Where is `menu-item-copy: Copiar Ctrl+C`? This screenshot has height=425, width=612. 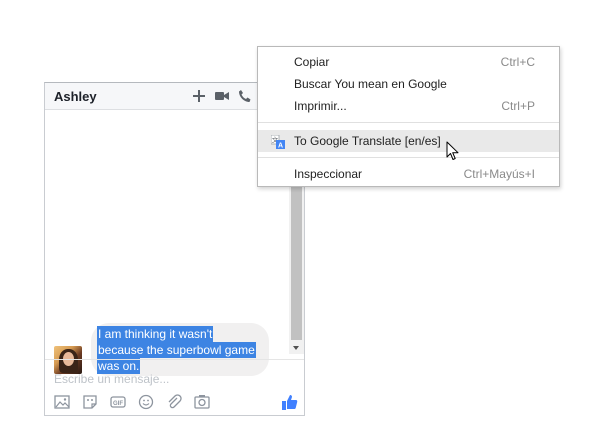 menu-item-copy: Copiar Ctrl+C is located at coordinates (408, 62).